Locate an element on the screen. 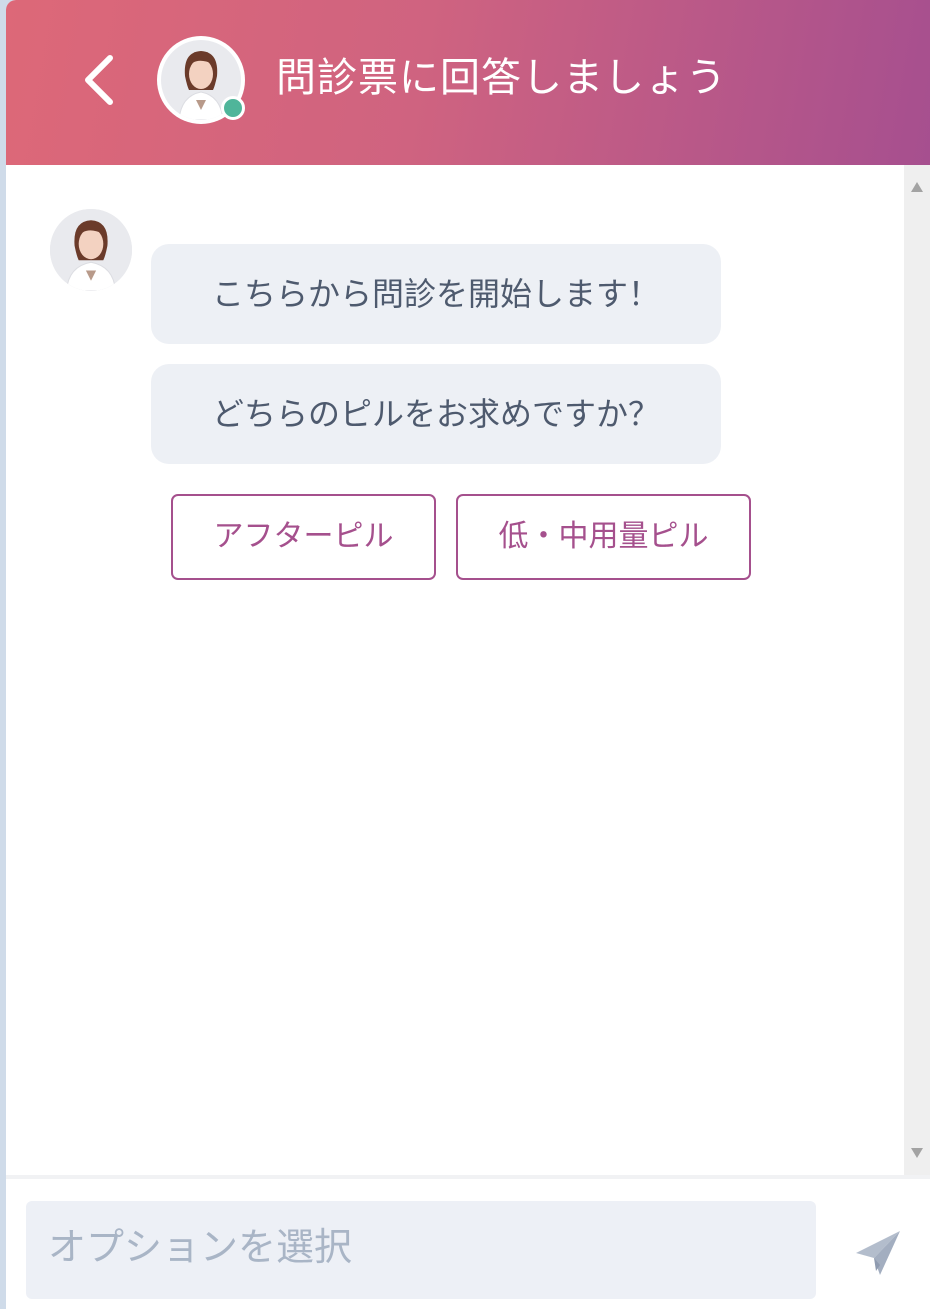 This screenshot has width=930, height=1309. chat-header: 問診票に回答しましょう is located at coordinates (468, 82).